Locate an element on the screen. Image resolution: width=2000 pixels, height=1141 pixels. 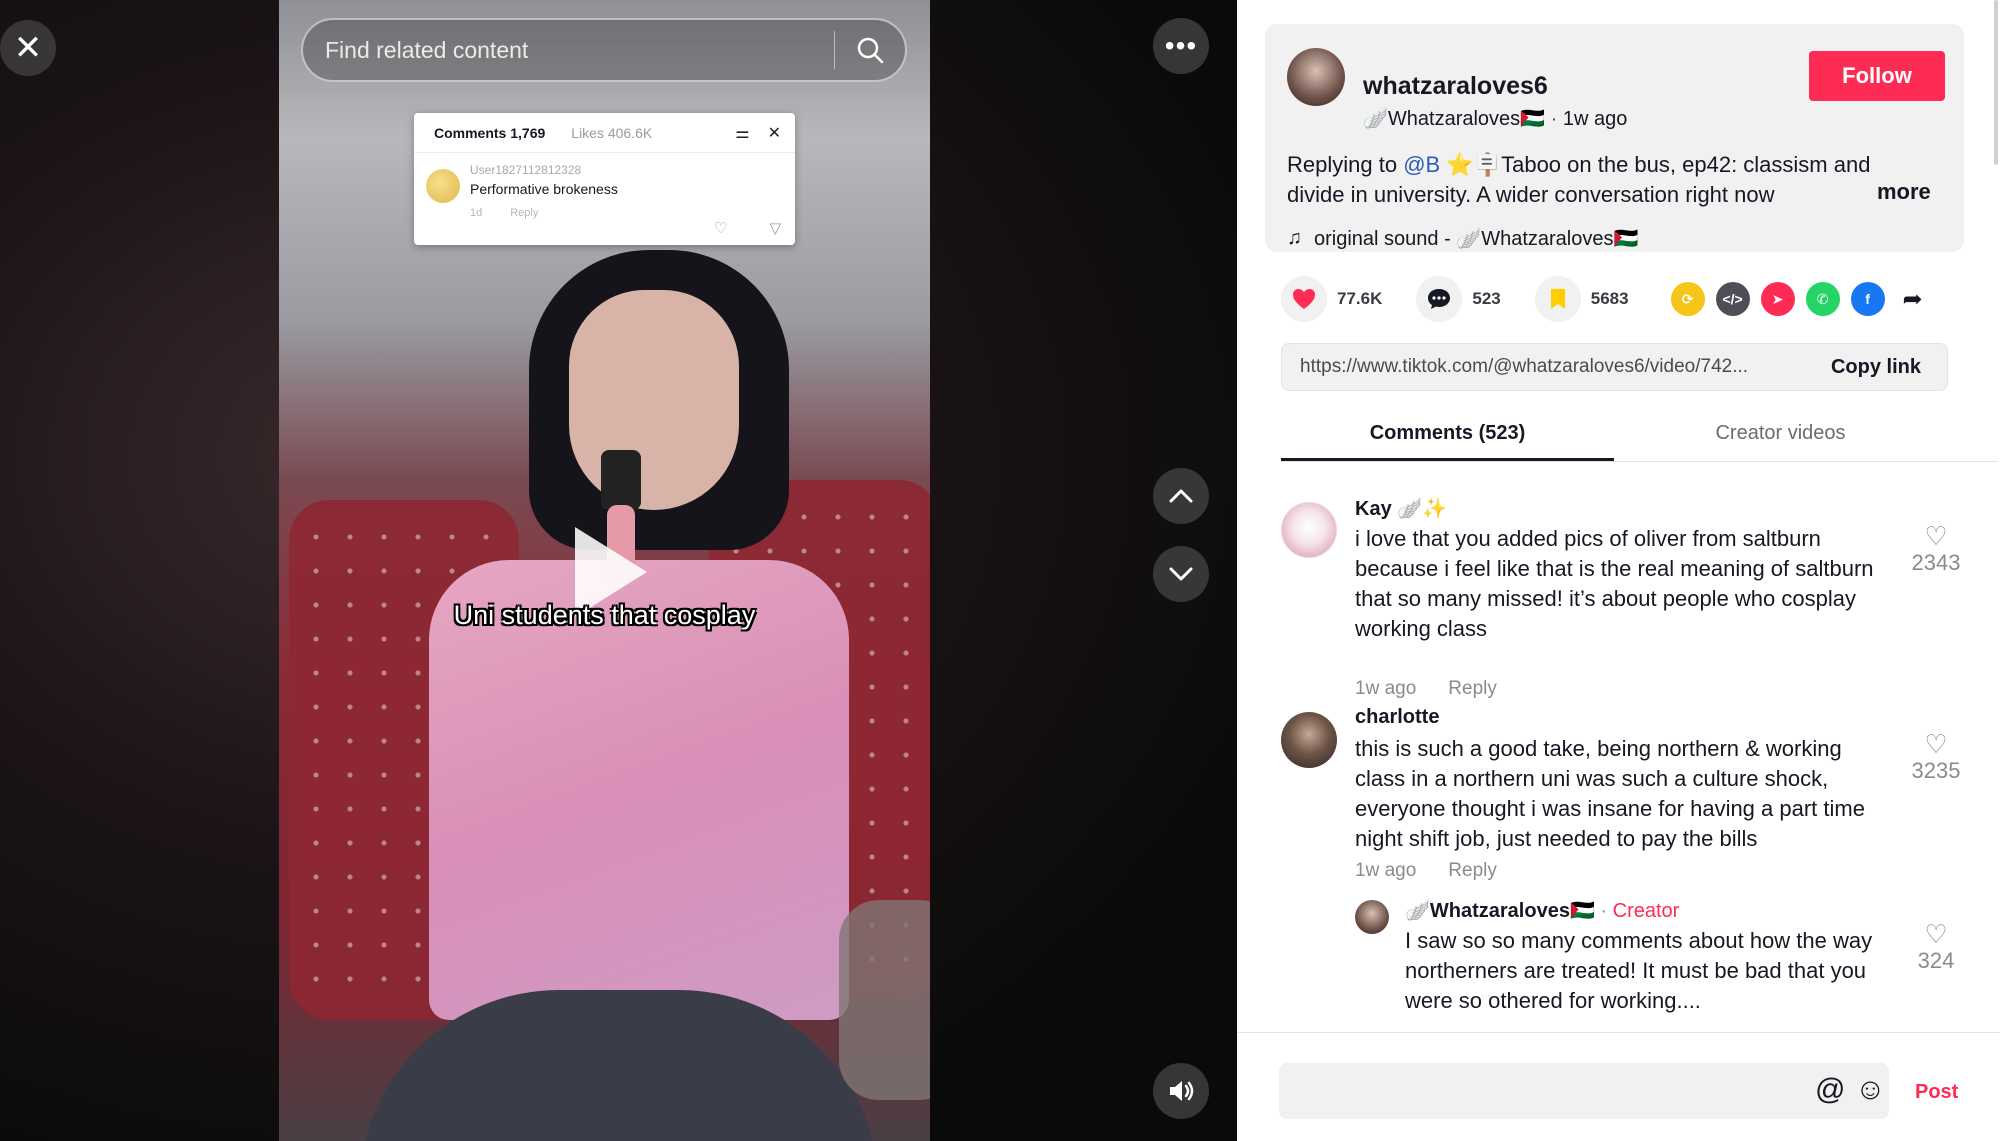
action-bar: 77.6K 523 5683 ⟳ </> ➤ ✆ f ➦ is located at coordinates (1626, 299).